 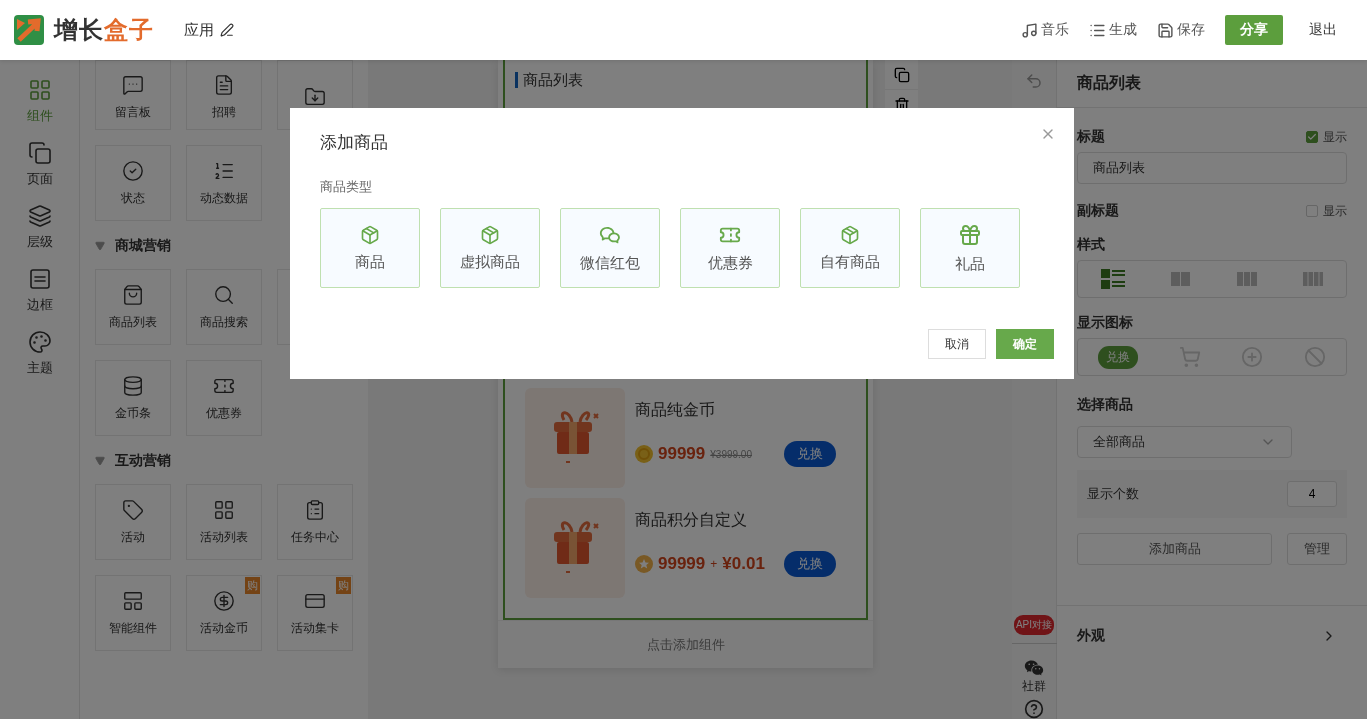 What do you see at coordinates (1252, 357) in the screenshot?
I see `plus-icon` at bounding box center [1252, 357].